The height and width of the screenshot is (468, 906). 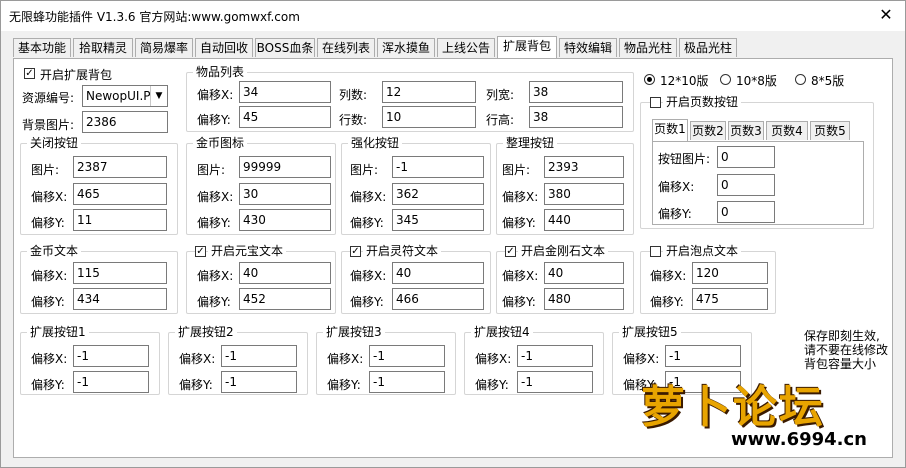 I want to click on item-list-rowh-input: 38, so click(x=576, y=117).